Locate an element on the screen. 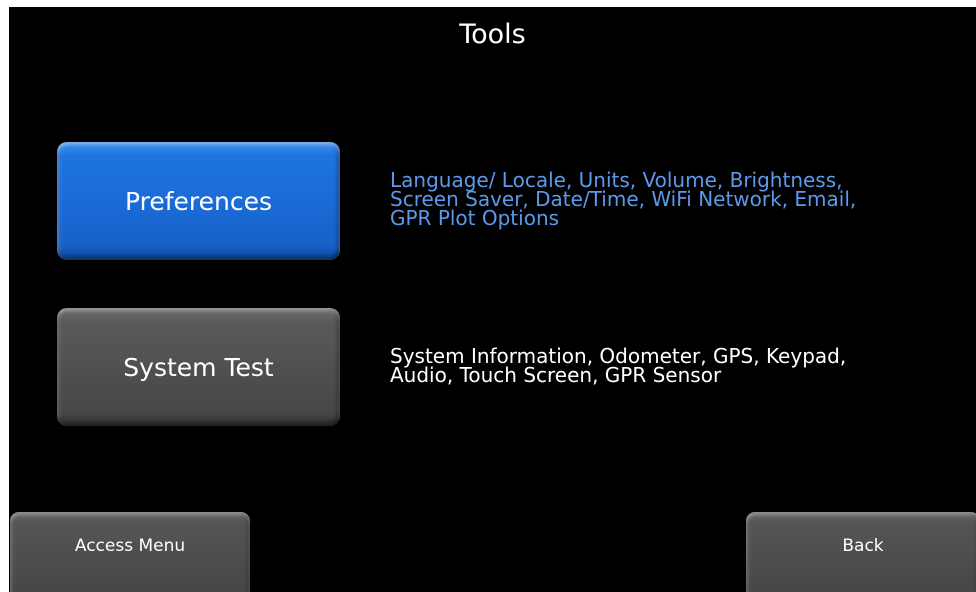 Image resolution: width=976 pixels, height=592 pixels. preferences-description-line: GPR Plot Options is located at coordinates (475, 218).